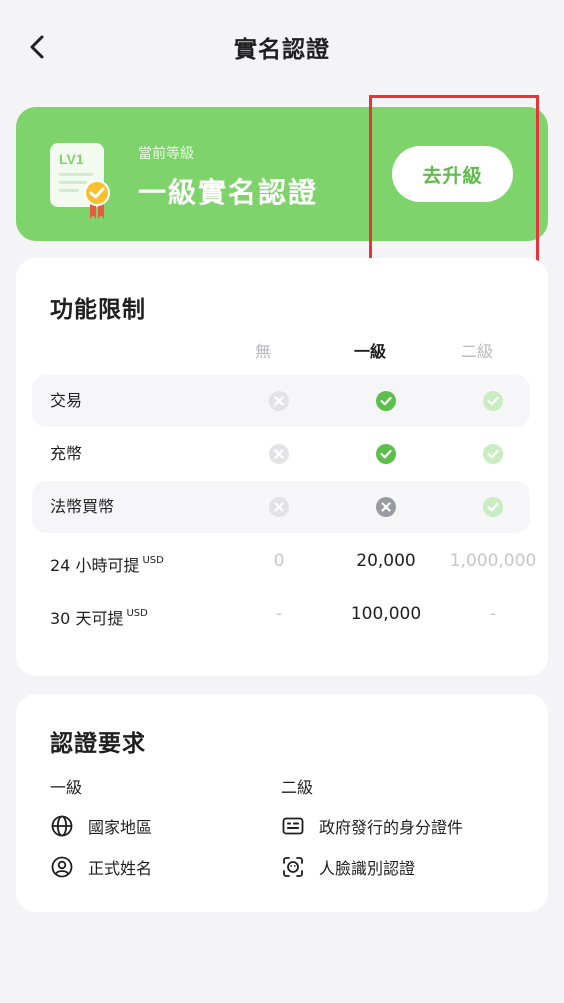 The width and height of the screenshot is (564, 1003). Describe the element at coordinates (282, 174) in the screenshot. I see `current-level-card: LV1 當前等級 一級實名認證 去升級` at that location.